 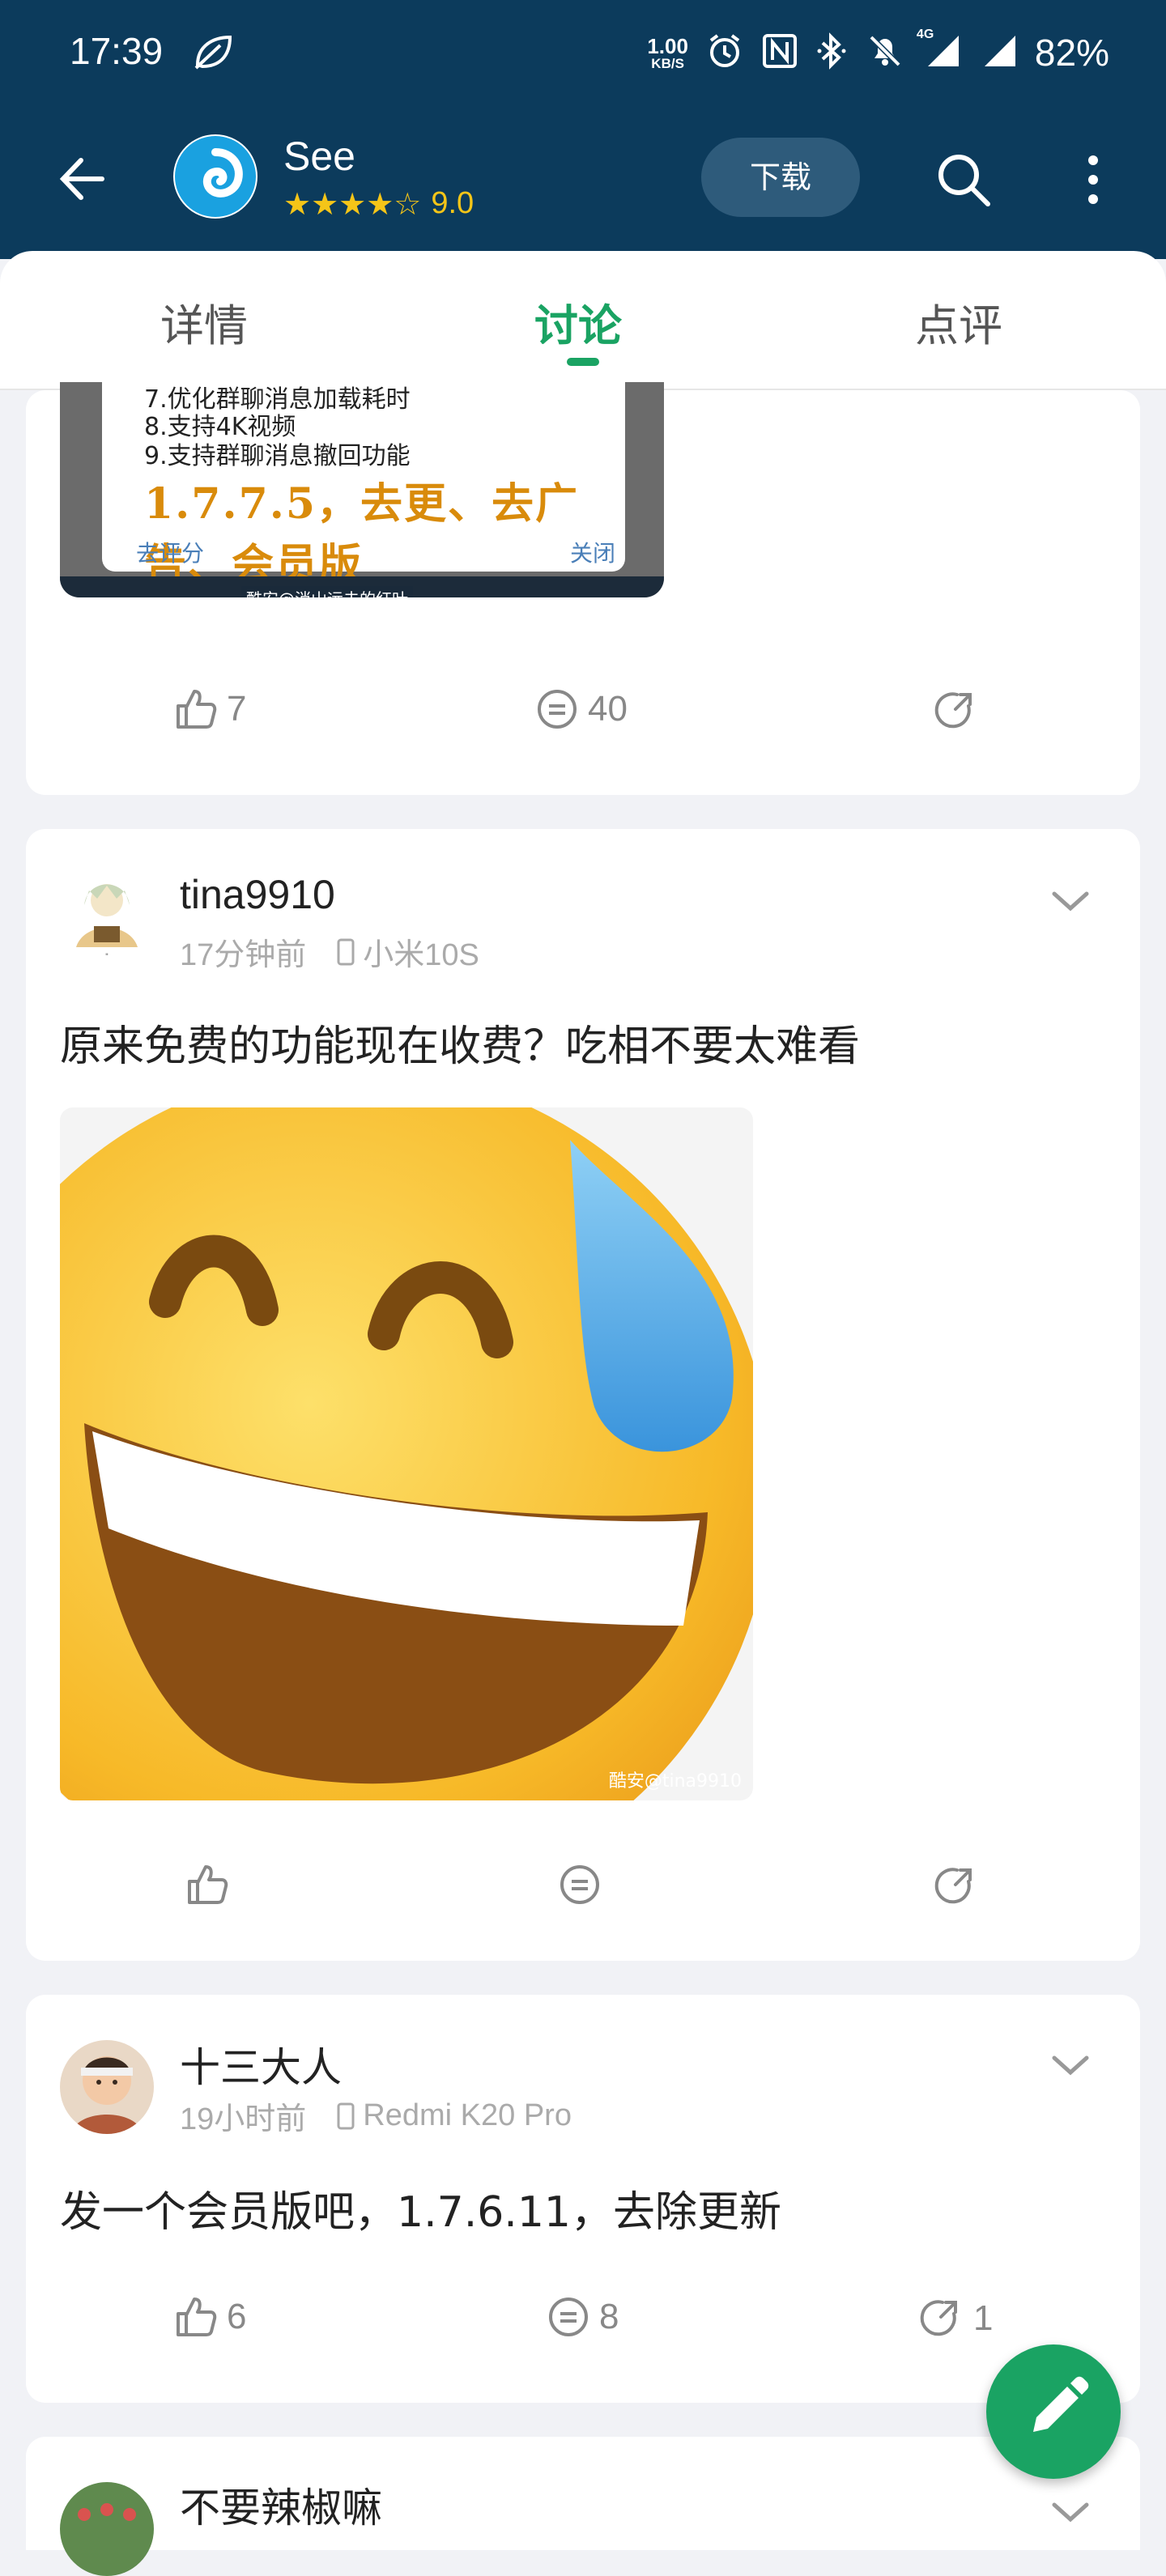 I want to click on bluetooth-icon, so click(x=832, y=53).